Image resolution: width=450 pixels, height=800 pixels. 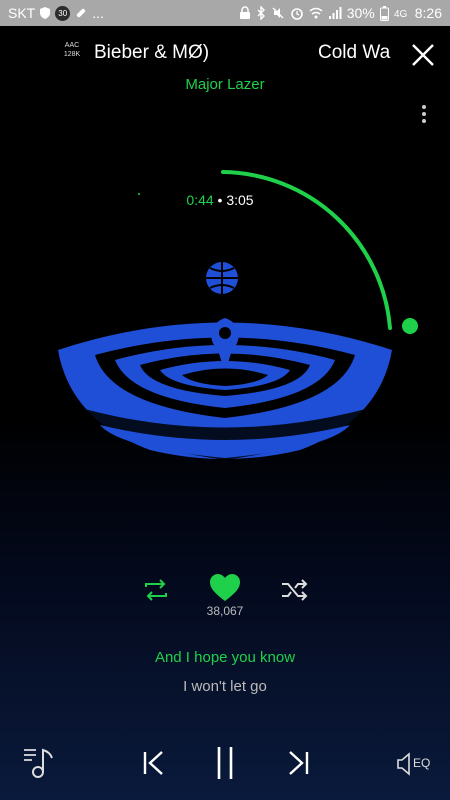 I want to click on shuffle-icon, so click(x=295, y=590).